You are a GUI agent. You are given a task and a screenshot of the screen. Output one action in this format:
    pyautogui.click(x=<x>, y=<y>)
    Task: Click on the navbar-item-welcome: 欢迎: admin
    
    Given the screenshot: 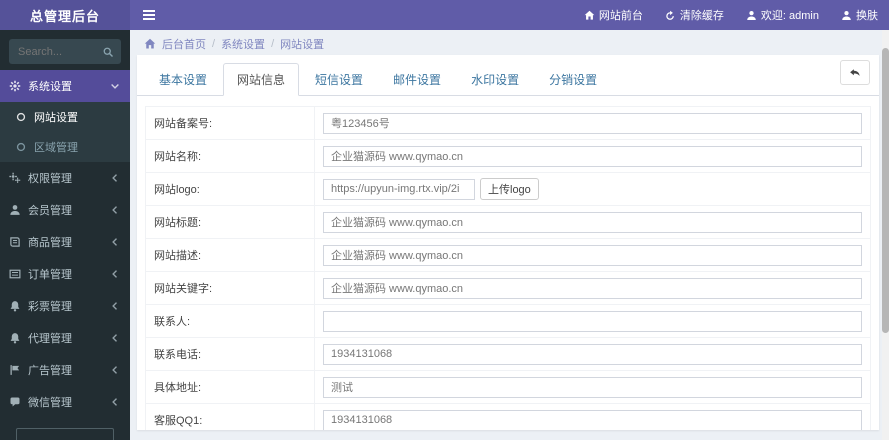 What is the action you would take?
    pyautogui.click(x=782, y=15)
    